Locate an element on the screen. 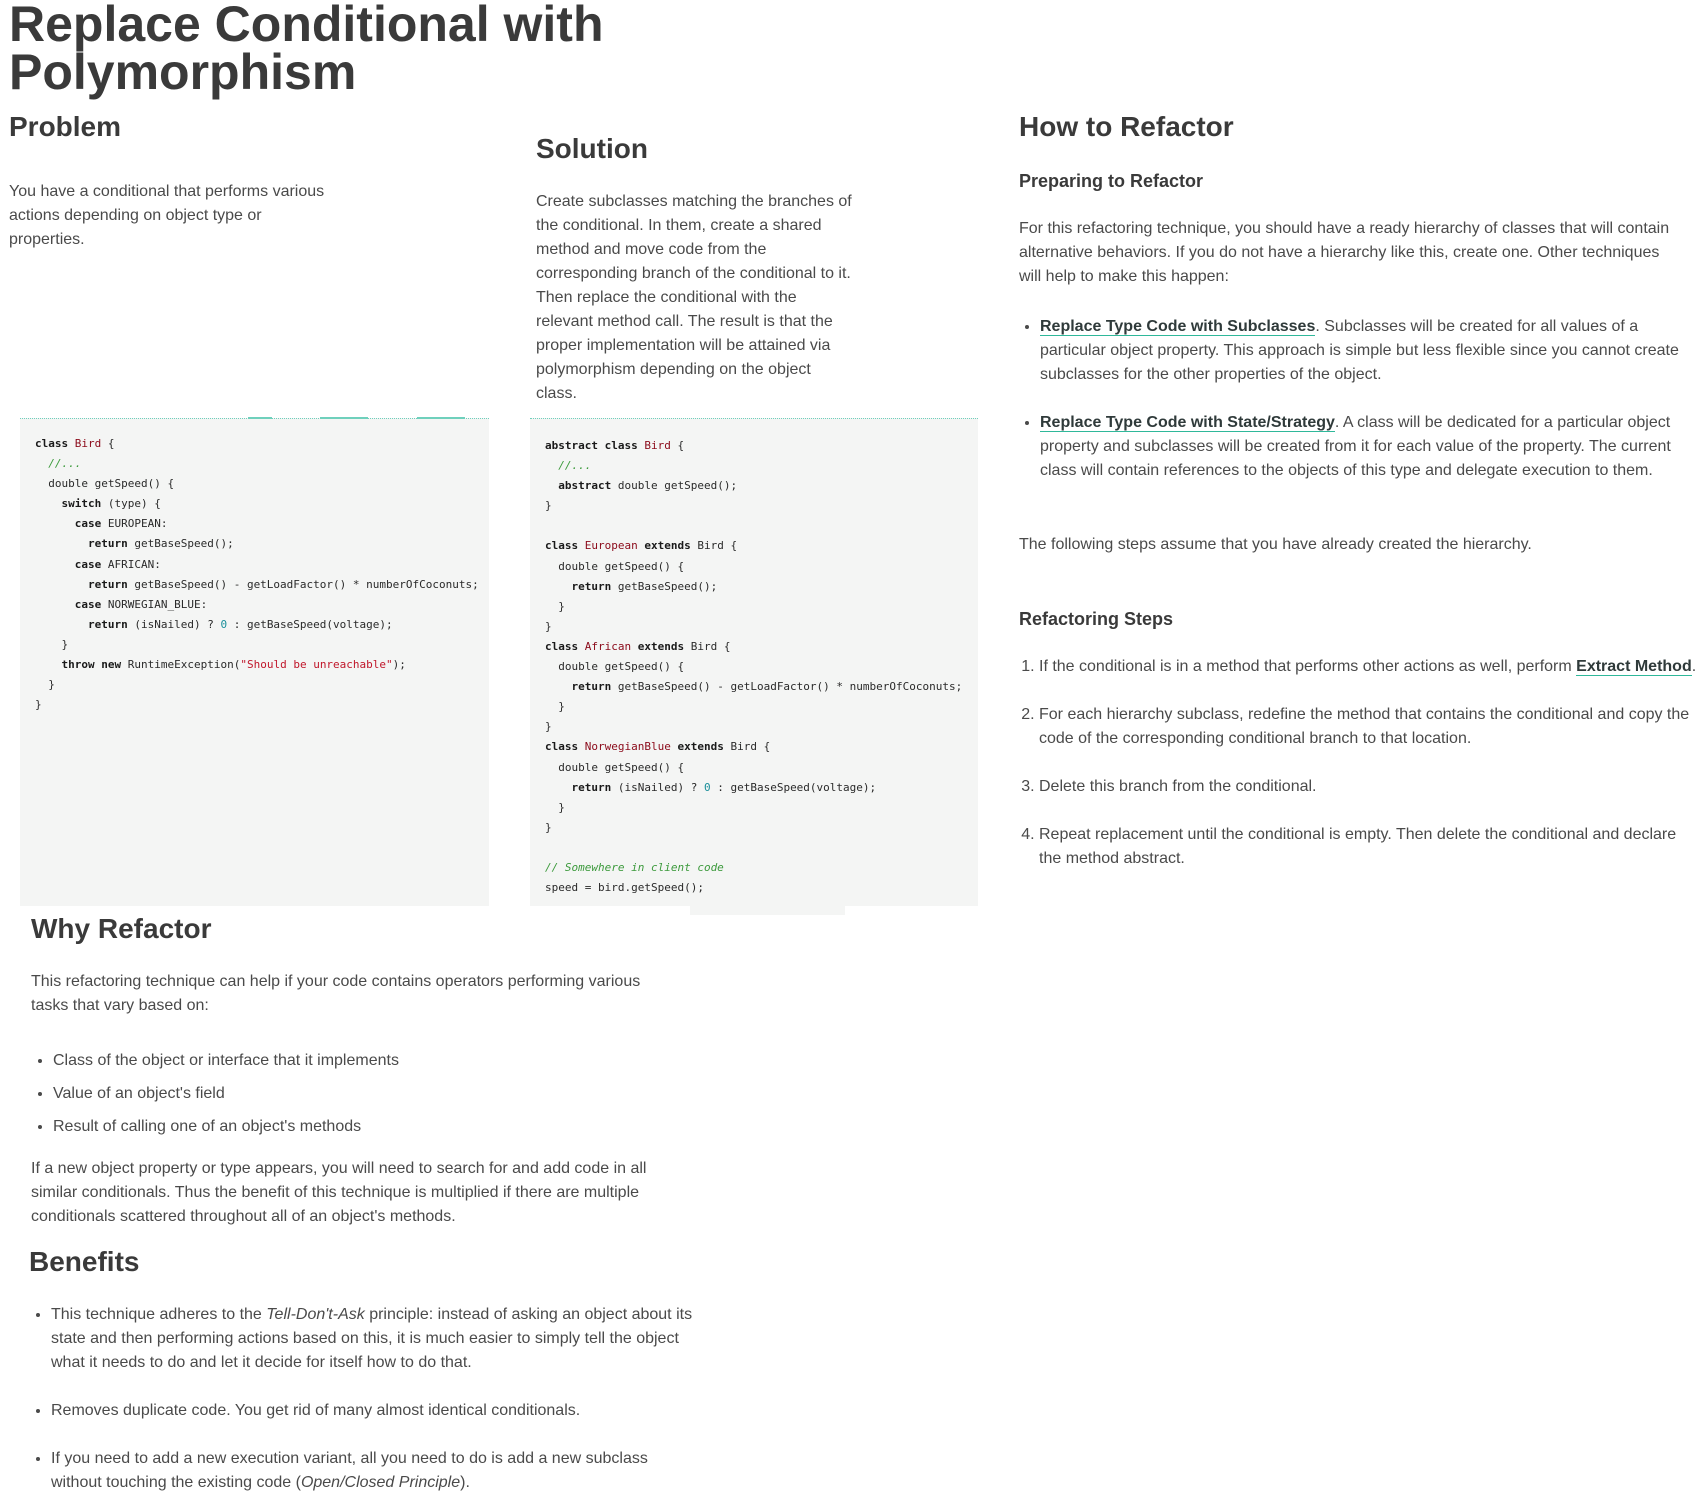  replace-type-code-subclasses-link: Replace Type Code with Subclasses is located at coordinates (1178, 327).